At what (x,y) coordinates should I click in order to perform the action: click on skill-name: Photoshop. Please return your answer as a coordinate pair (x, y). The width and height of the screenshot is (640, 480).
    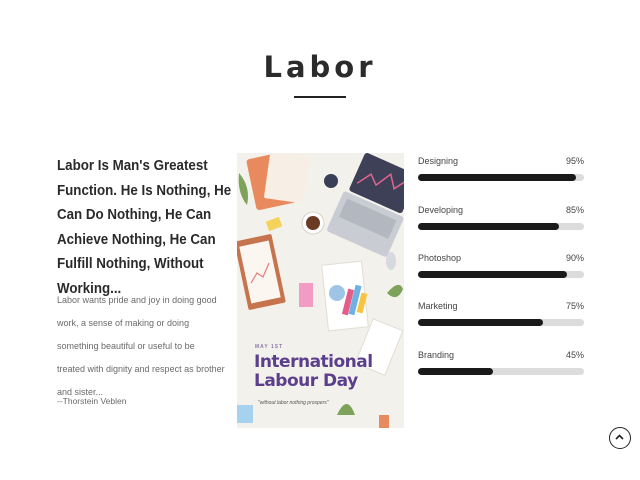
    Looking at the image, I should click on (440, 258).